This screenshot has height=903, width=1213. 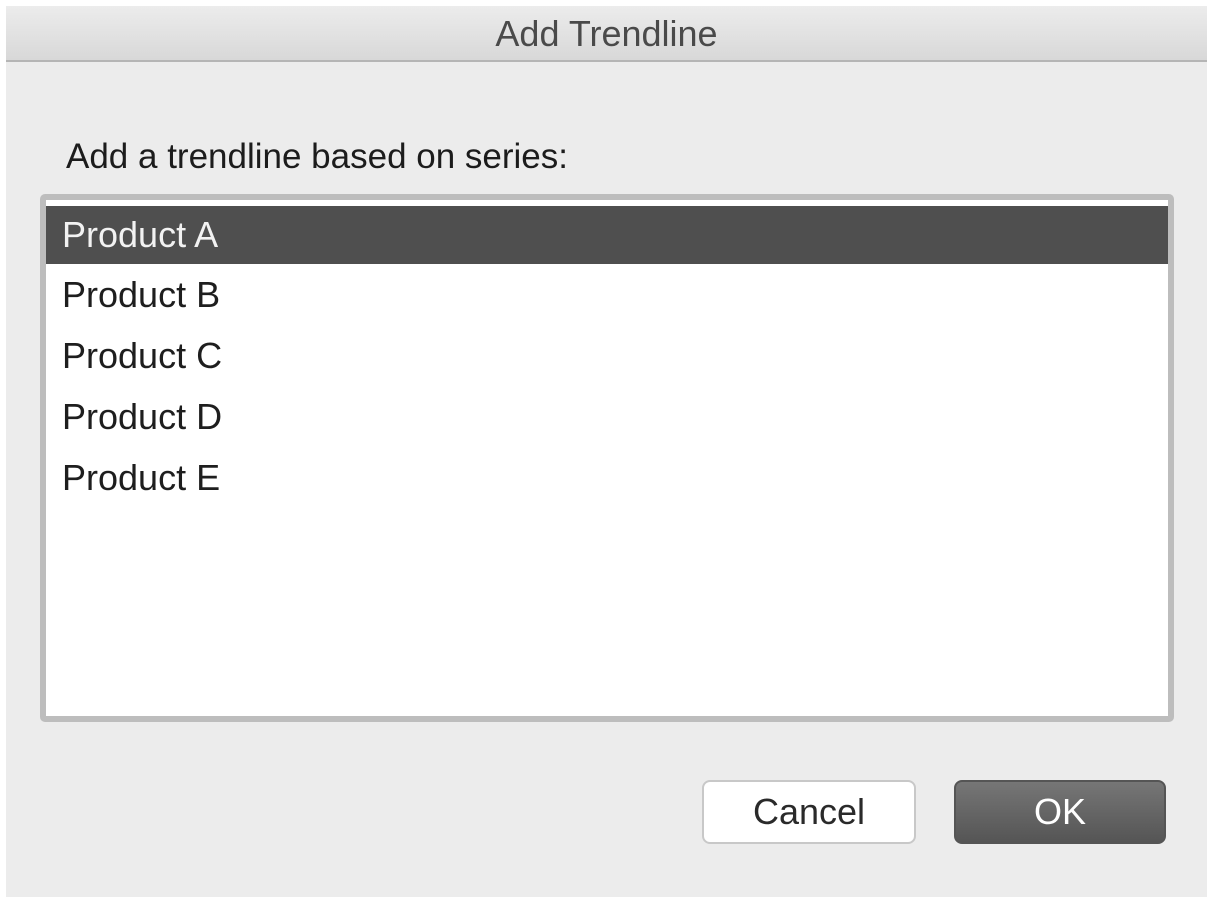 I want to click on ok-button: OK, so click(x=1060, y=812).